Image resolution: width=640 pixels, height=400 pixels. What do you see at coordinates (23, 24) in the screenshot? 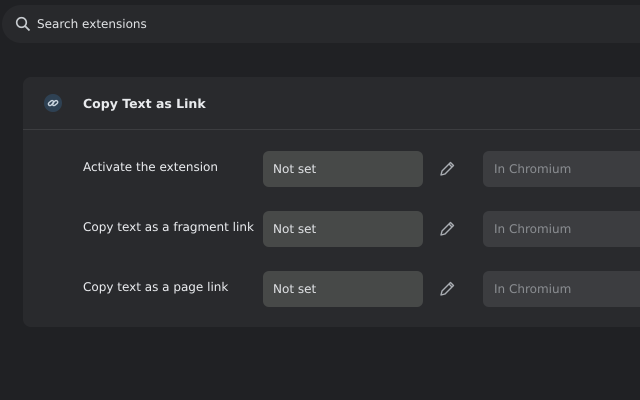
I see `search-icon` at bounding box center [23, 24].